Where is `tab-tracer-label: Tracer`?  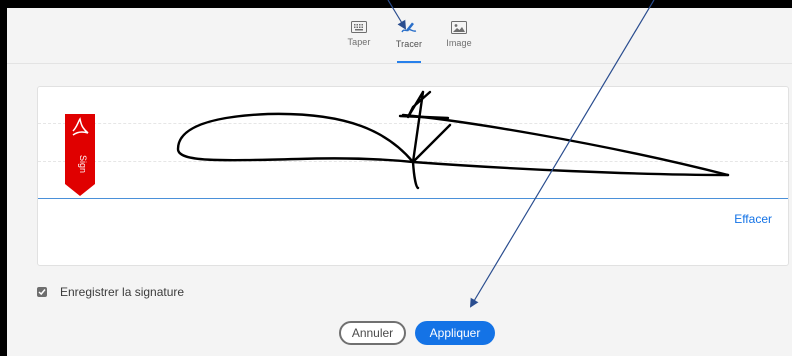 tab-tracer-label: Tracer is located at coordinates (409, 44).